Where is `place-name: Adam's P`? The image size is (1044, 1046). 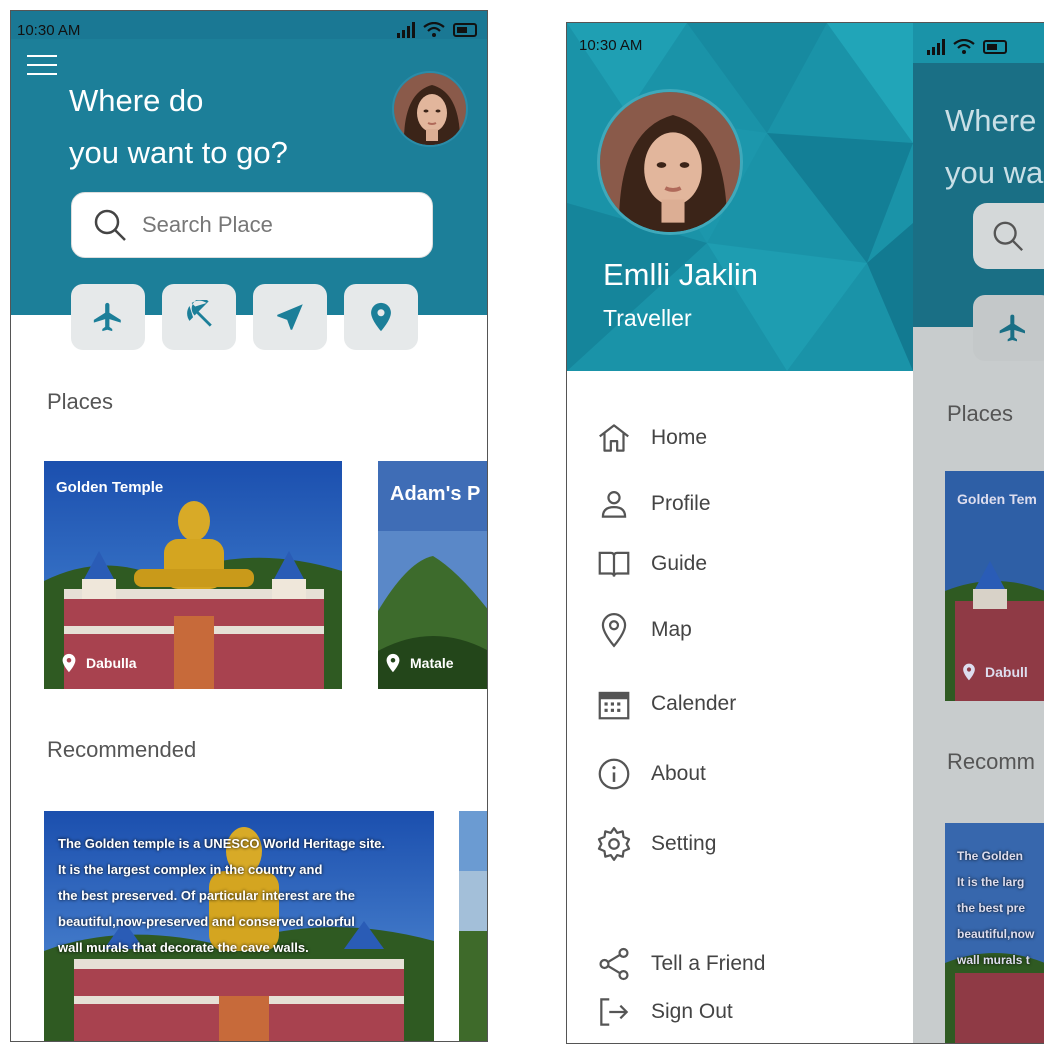
place-name: Adam's P is located at coordinates (435, 494).